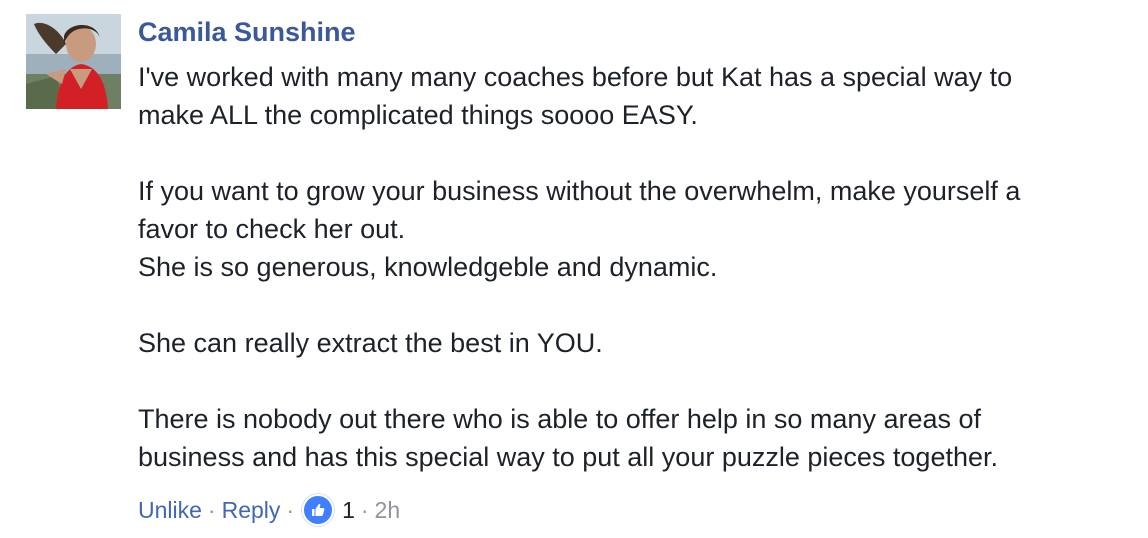  What do you see at coordinates (272, 229) in the screenshot?
I see `comment-line: favor to check her out.` at bounding box center [272, 229].